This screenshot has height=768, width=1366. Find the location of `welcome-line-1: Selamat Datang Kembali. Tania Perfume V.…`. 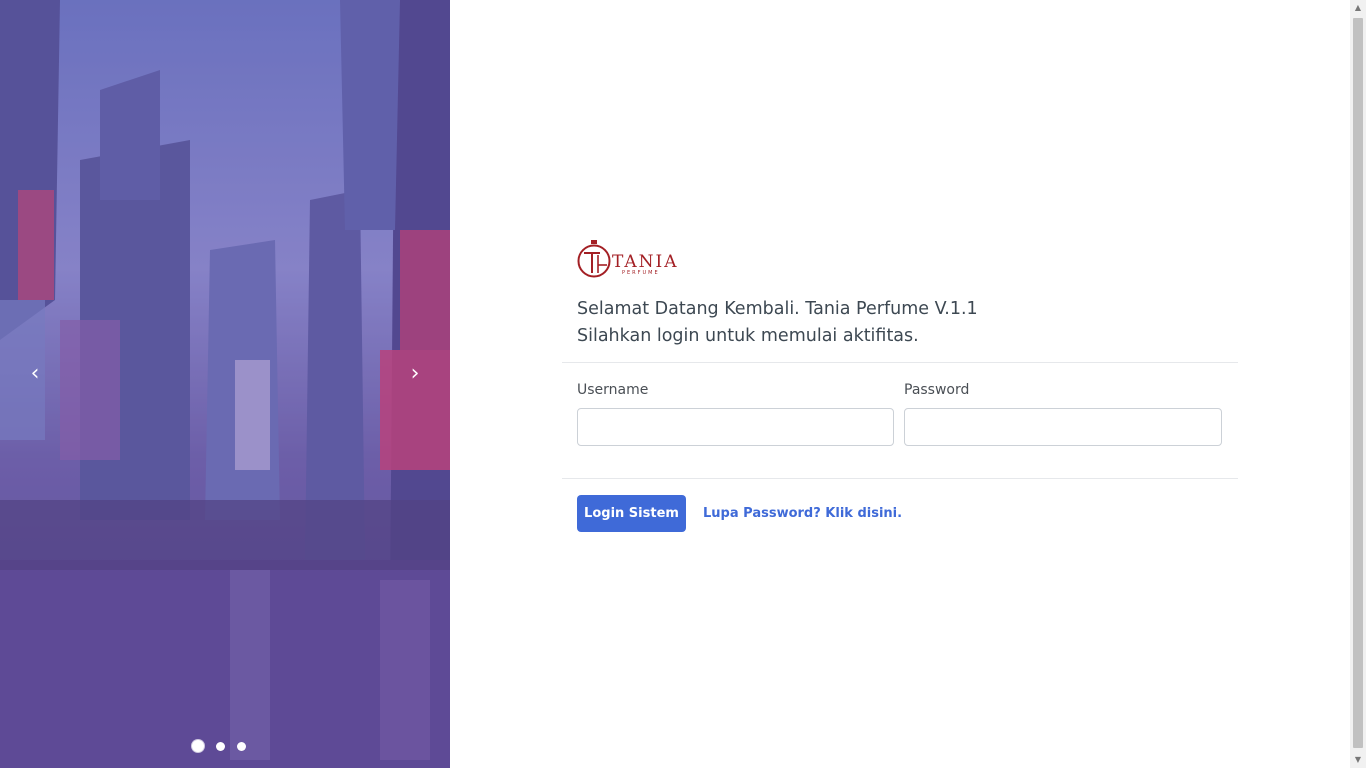

welcome-line-1: Selamat Datang Kembali. Tania Perfume V.… is located at coordinates (777, 309).